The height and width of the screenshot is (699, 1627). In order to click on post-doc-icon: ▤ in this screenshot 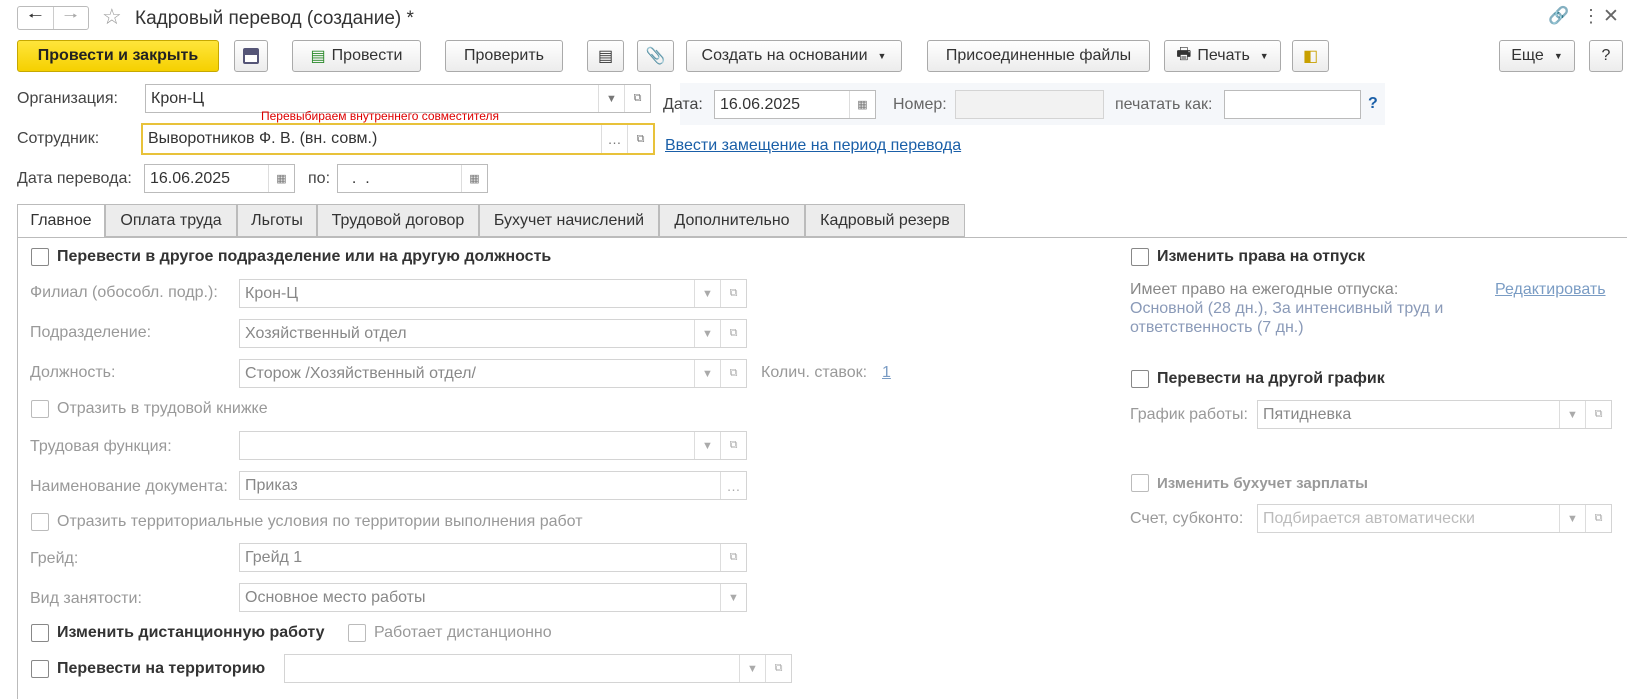, I will do `click(318, 56)`.